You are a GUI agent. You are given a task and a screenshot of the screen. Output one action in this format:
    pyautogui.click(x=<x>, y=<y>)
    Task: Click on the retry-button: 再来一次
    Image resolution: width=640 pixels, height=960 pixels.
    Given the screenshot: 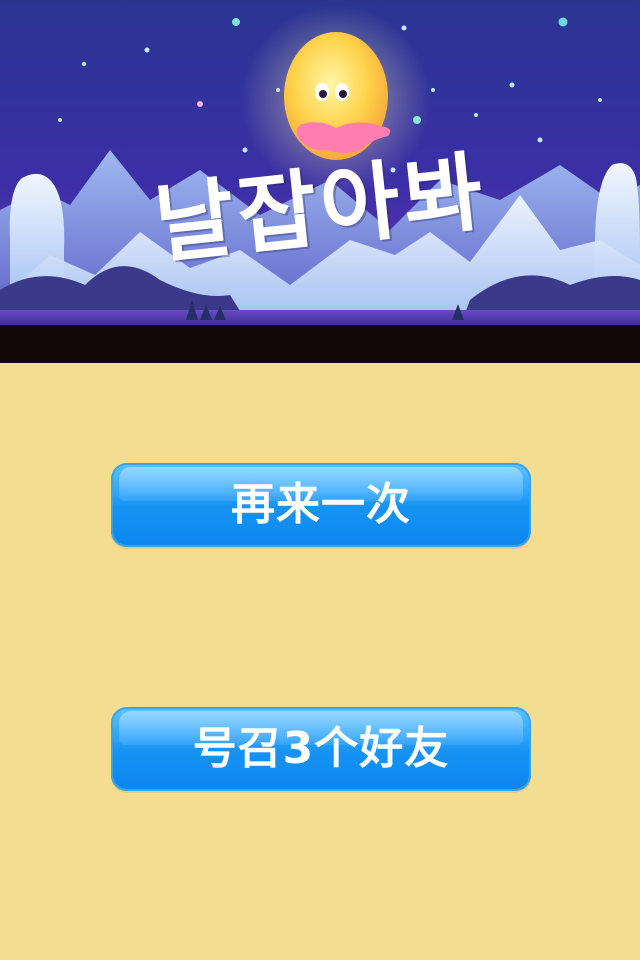 What is the action you would take?
    pyautogui.click(x=321, y=505)
    